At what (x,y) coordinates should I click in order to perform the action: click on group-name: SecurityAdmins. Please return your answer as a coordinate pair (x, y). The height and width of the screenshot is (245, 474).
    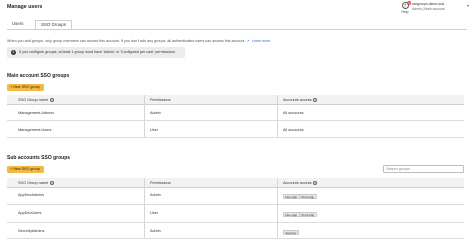
    Looking at the image, I should click on (31, 231).